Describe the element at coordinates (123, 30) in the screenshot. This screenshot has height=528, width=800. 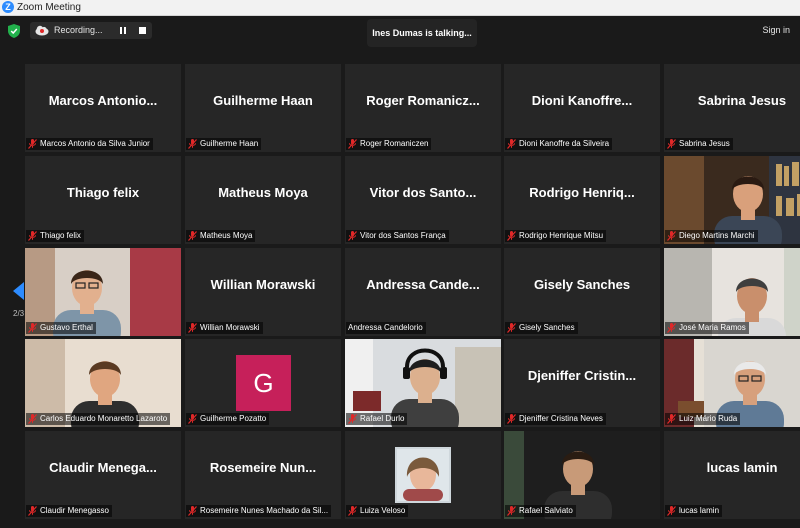
I see `pause-recording-button` at that location.